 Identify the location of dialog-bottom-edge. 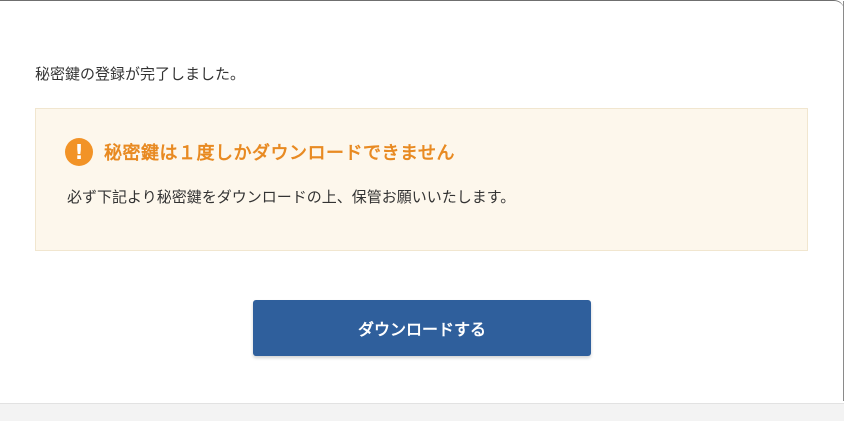
(422, 412).